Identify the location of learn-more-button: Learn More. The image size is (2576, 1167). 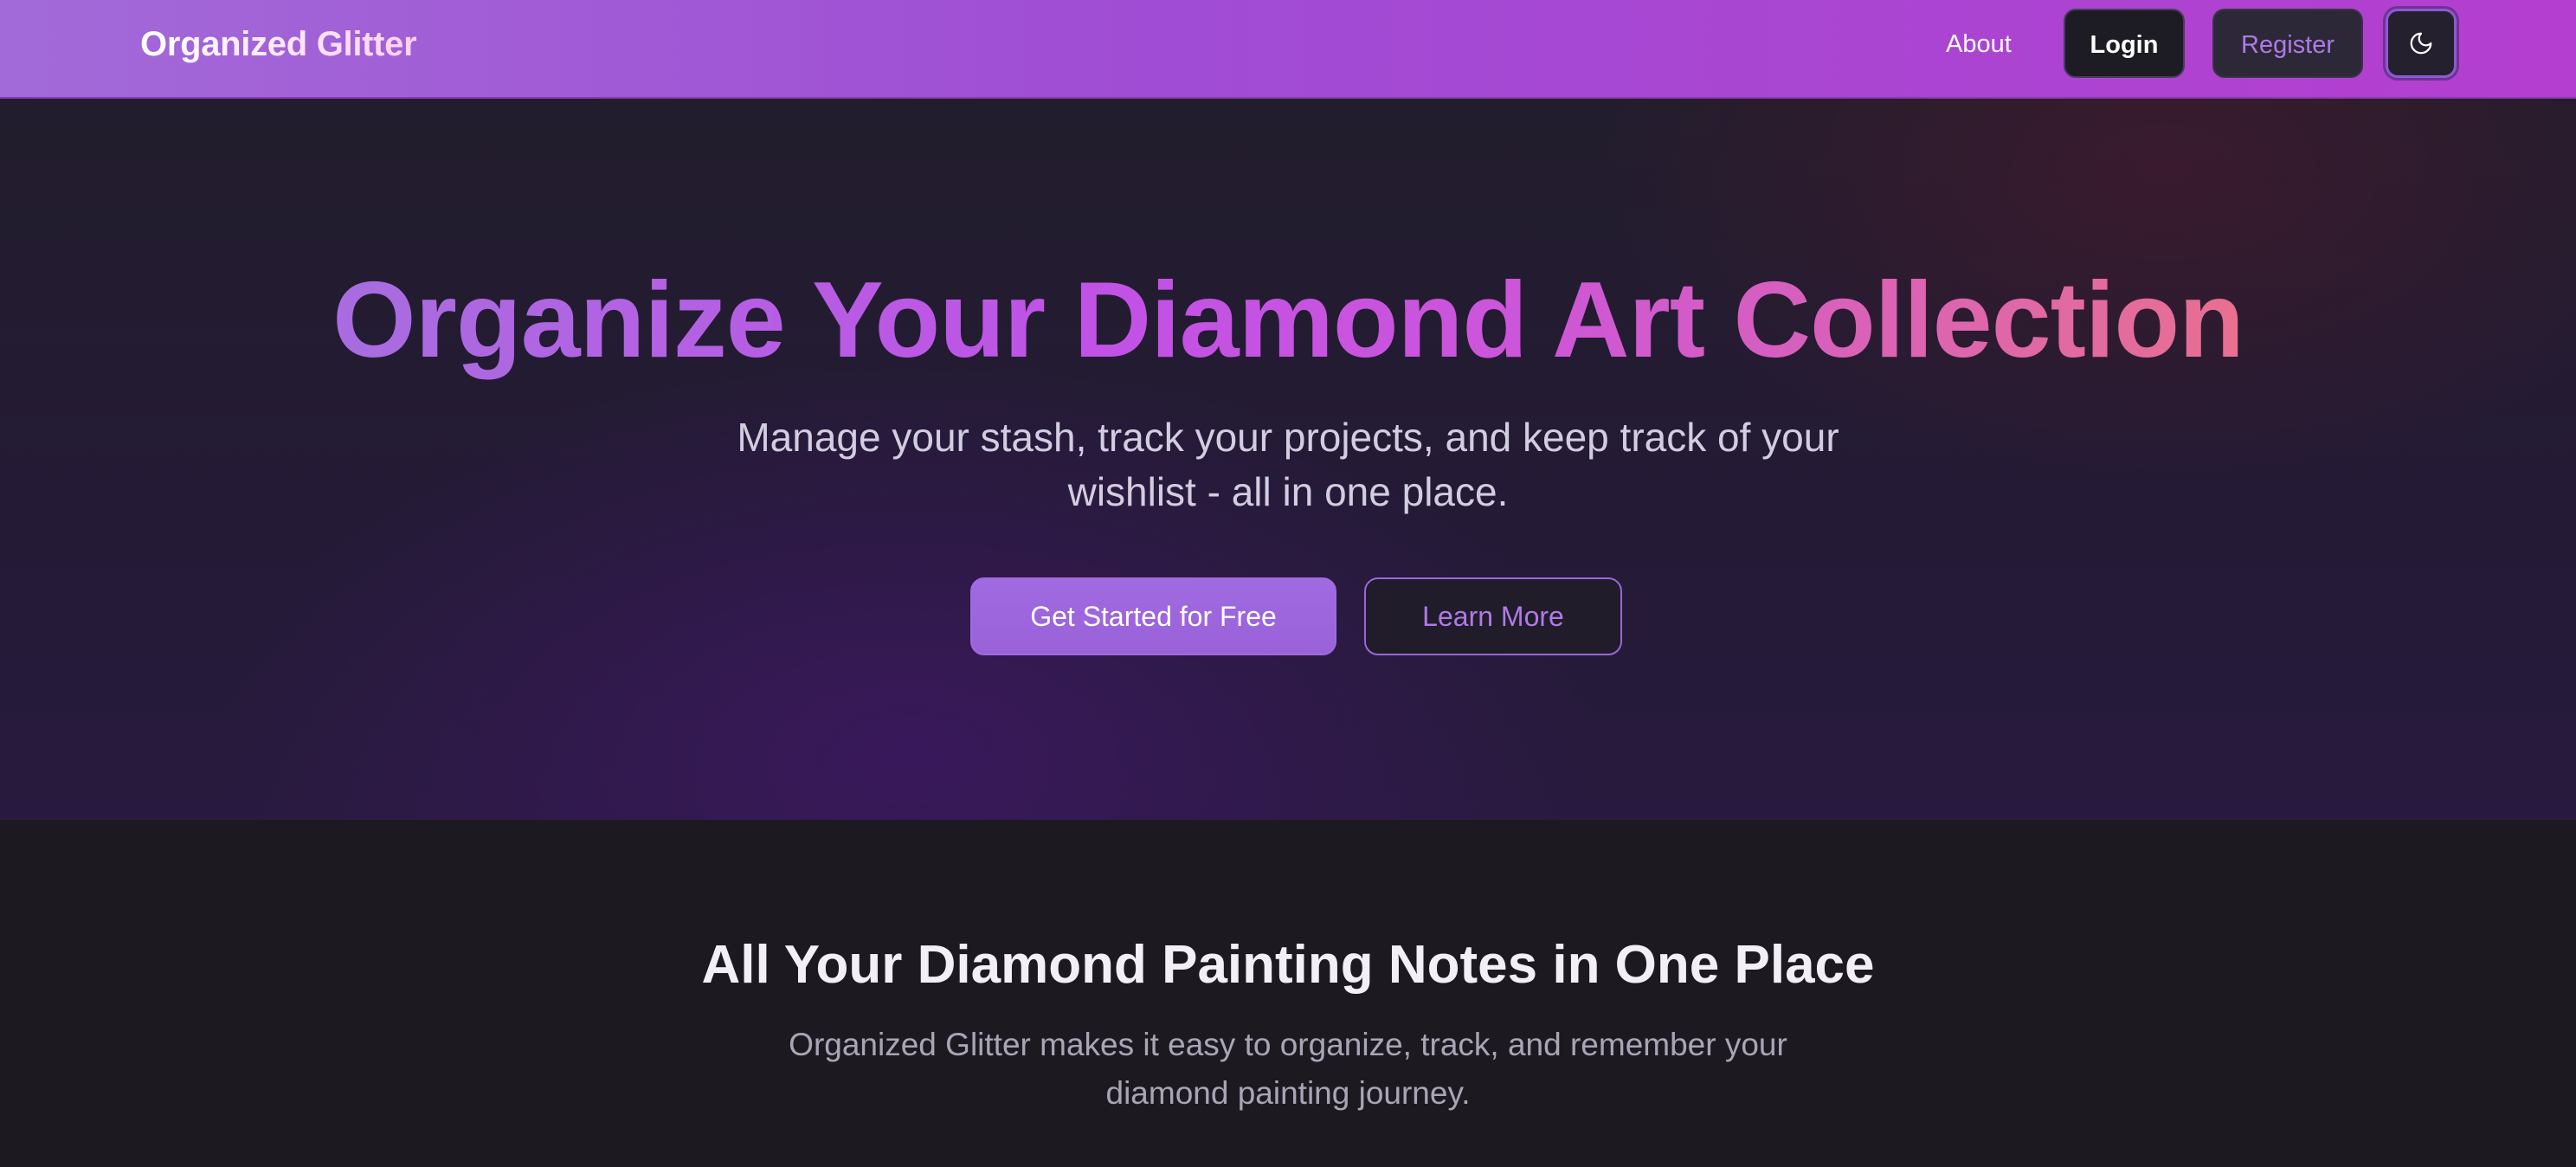
(1493, 616).